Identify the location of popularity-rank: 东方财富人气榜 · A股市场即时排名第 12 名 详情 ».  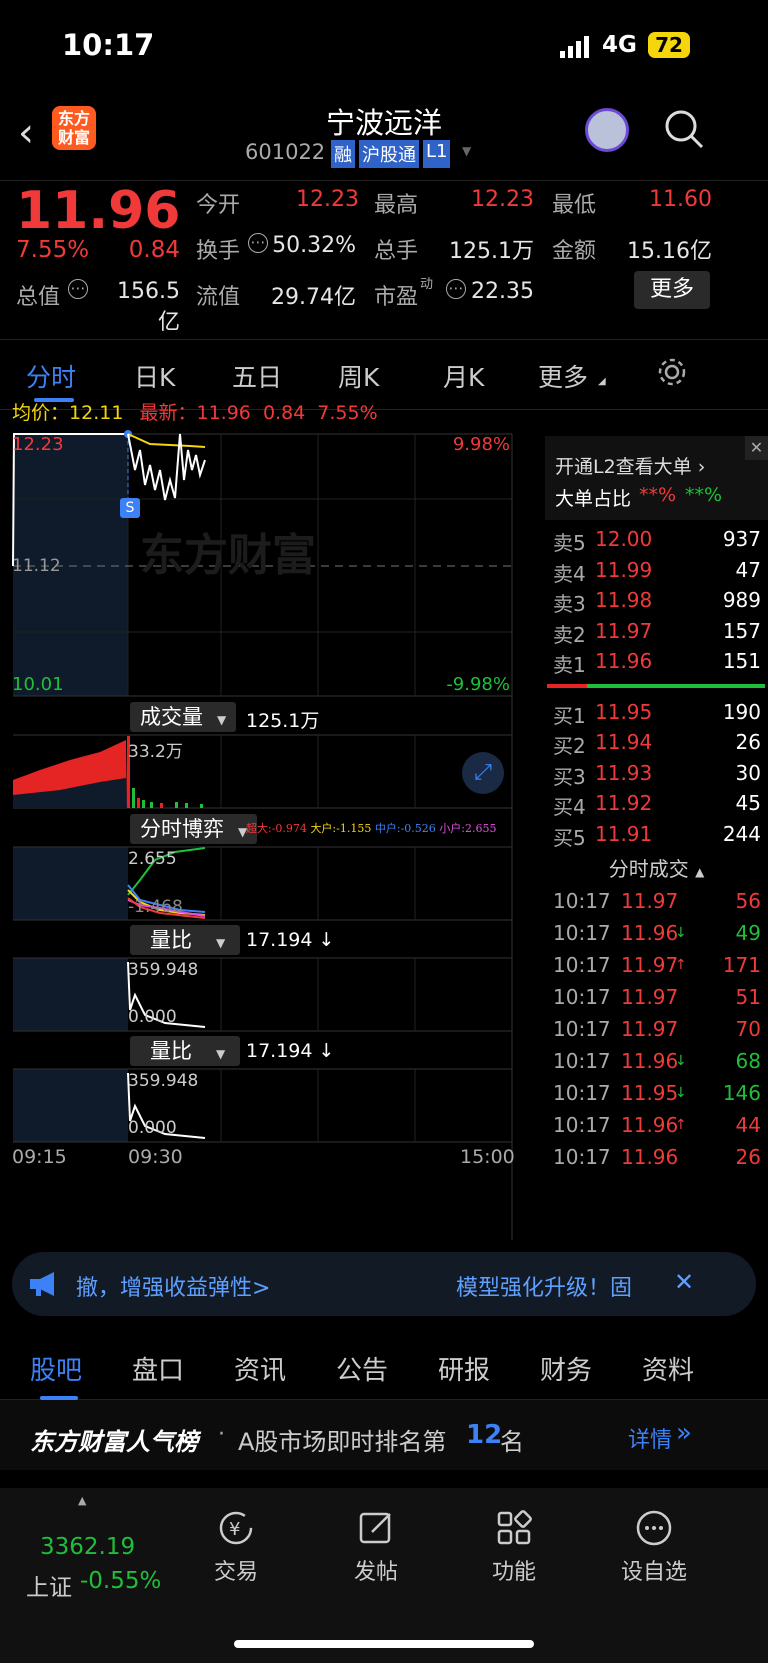
(384, 1435).